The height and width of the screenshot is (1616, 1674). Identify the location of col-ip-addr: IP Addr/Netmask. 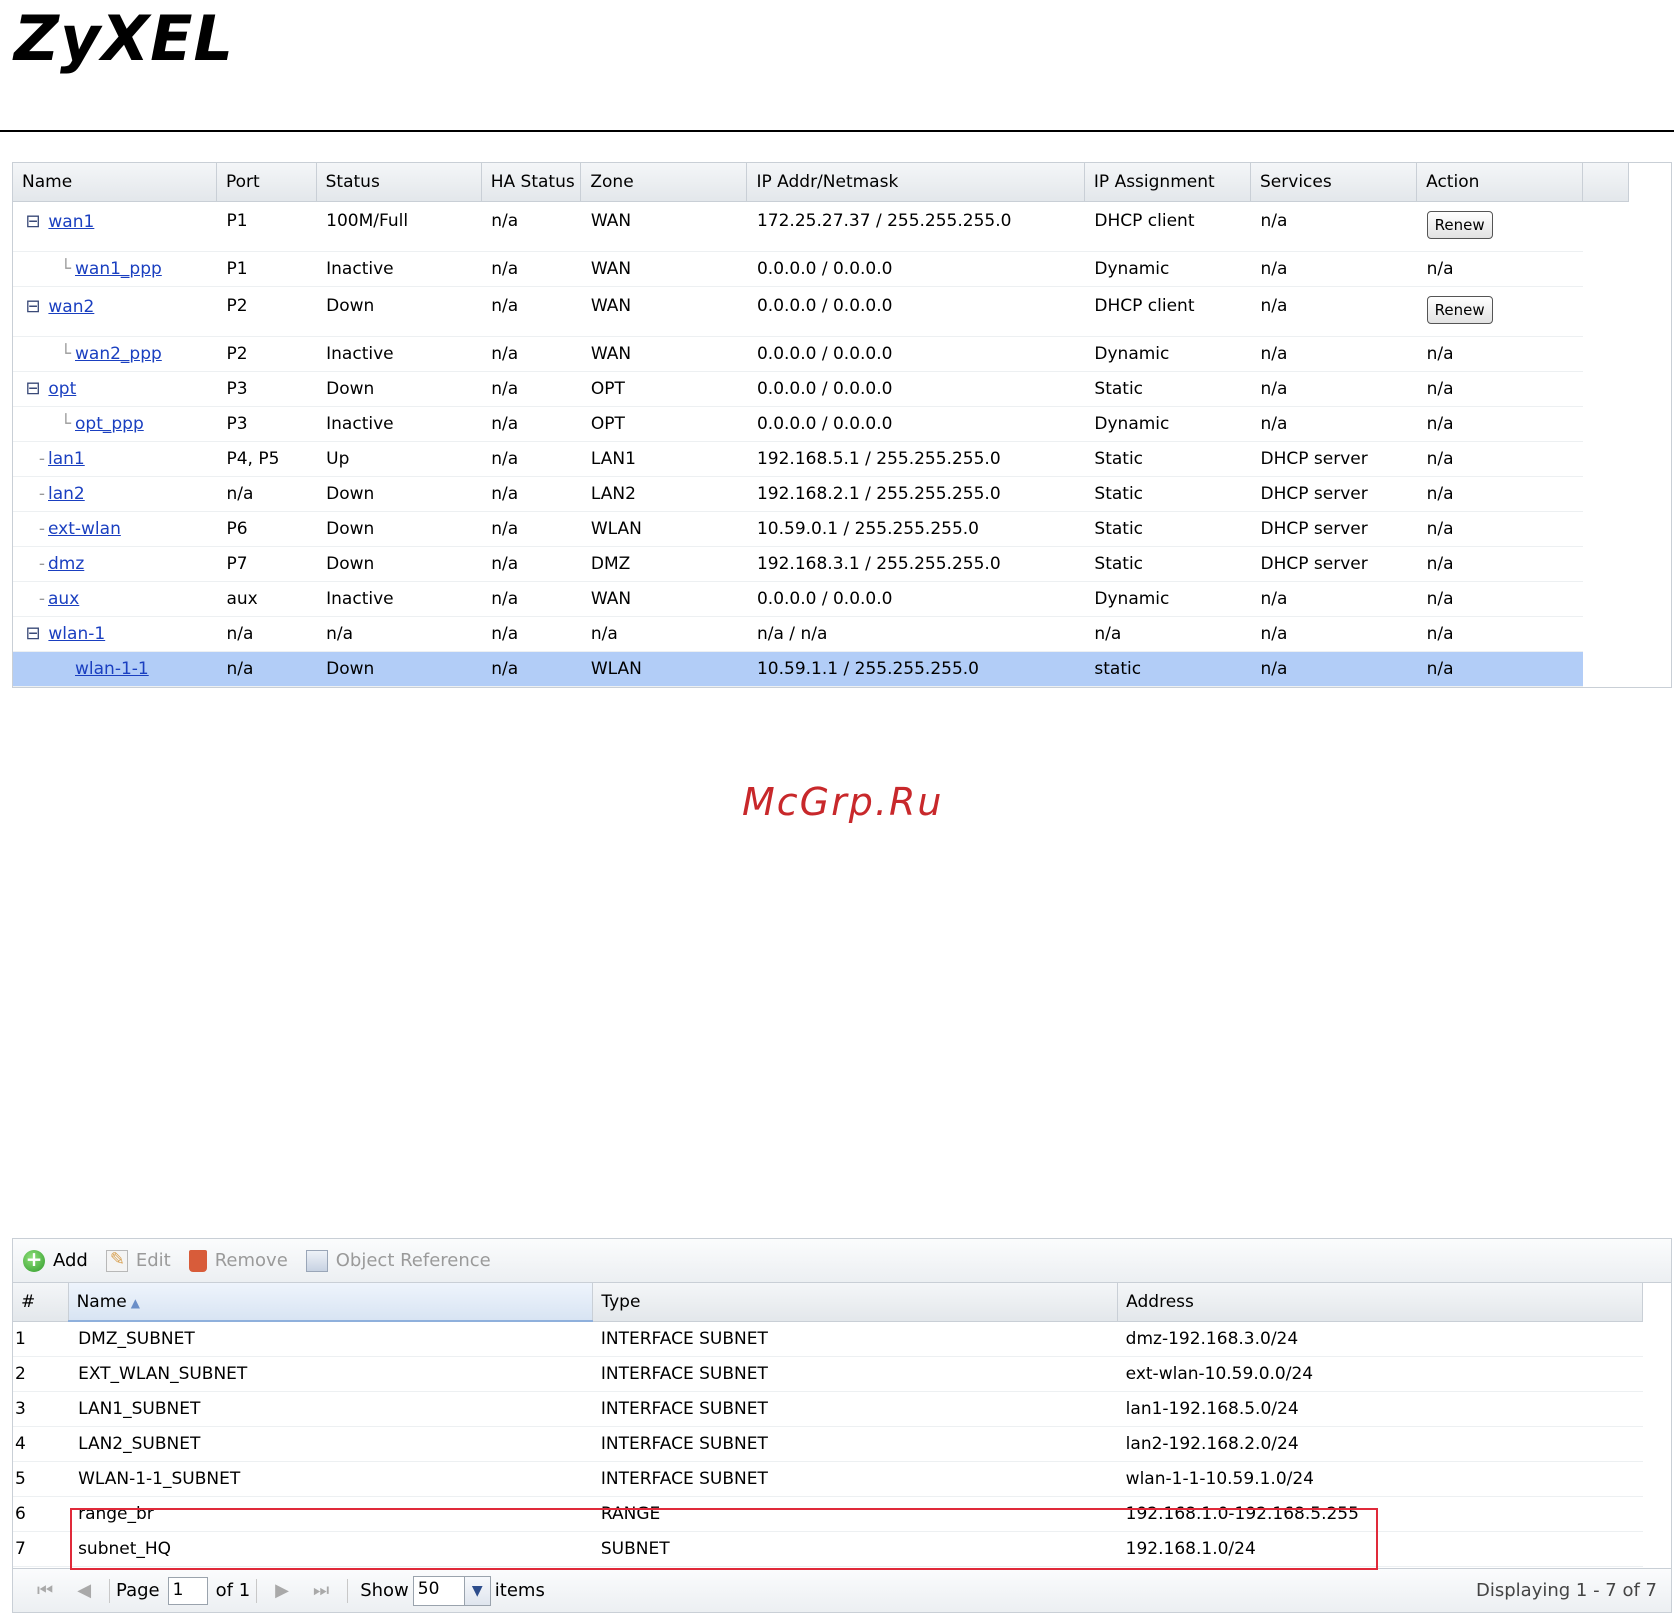
(915, 182).